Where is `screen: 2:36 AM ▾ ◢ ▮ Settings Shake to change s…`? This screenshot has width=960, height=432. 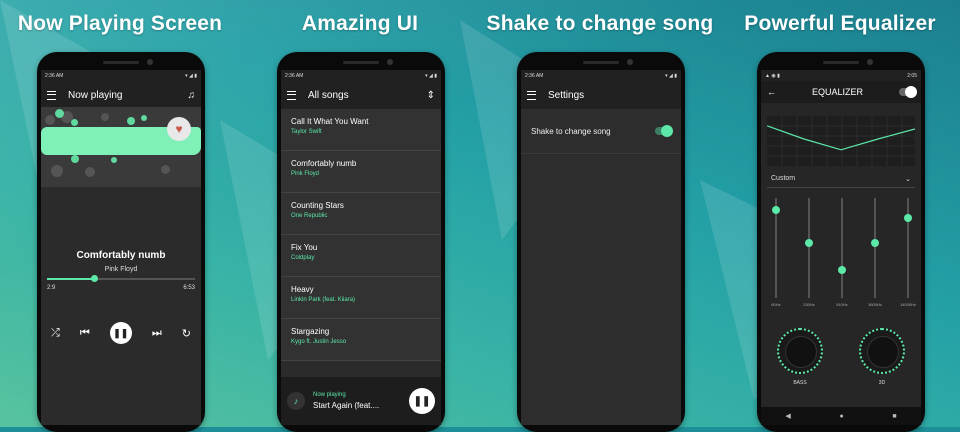
screen: 2:36 AM ▾ ◢ ▮ Settings Shake to change s… is located at coordinates (601, 247).